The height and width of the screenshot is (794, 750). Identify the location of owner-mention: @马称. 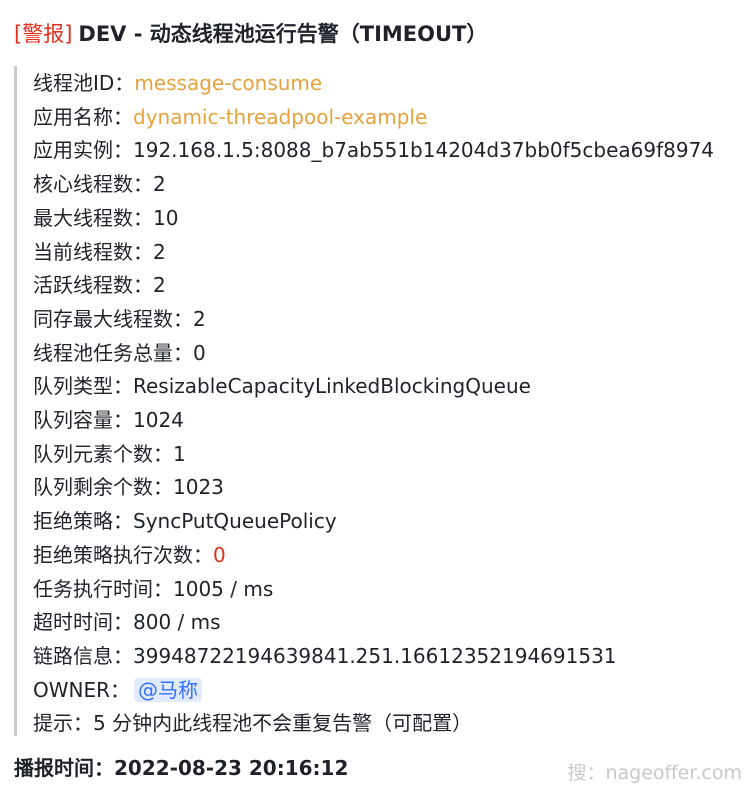
(168, 689).